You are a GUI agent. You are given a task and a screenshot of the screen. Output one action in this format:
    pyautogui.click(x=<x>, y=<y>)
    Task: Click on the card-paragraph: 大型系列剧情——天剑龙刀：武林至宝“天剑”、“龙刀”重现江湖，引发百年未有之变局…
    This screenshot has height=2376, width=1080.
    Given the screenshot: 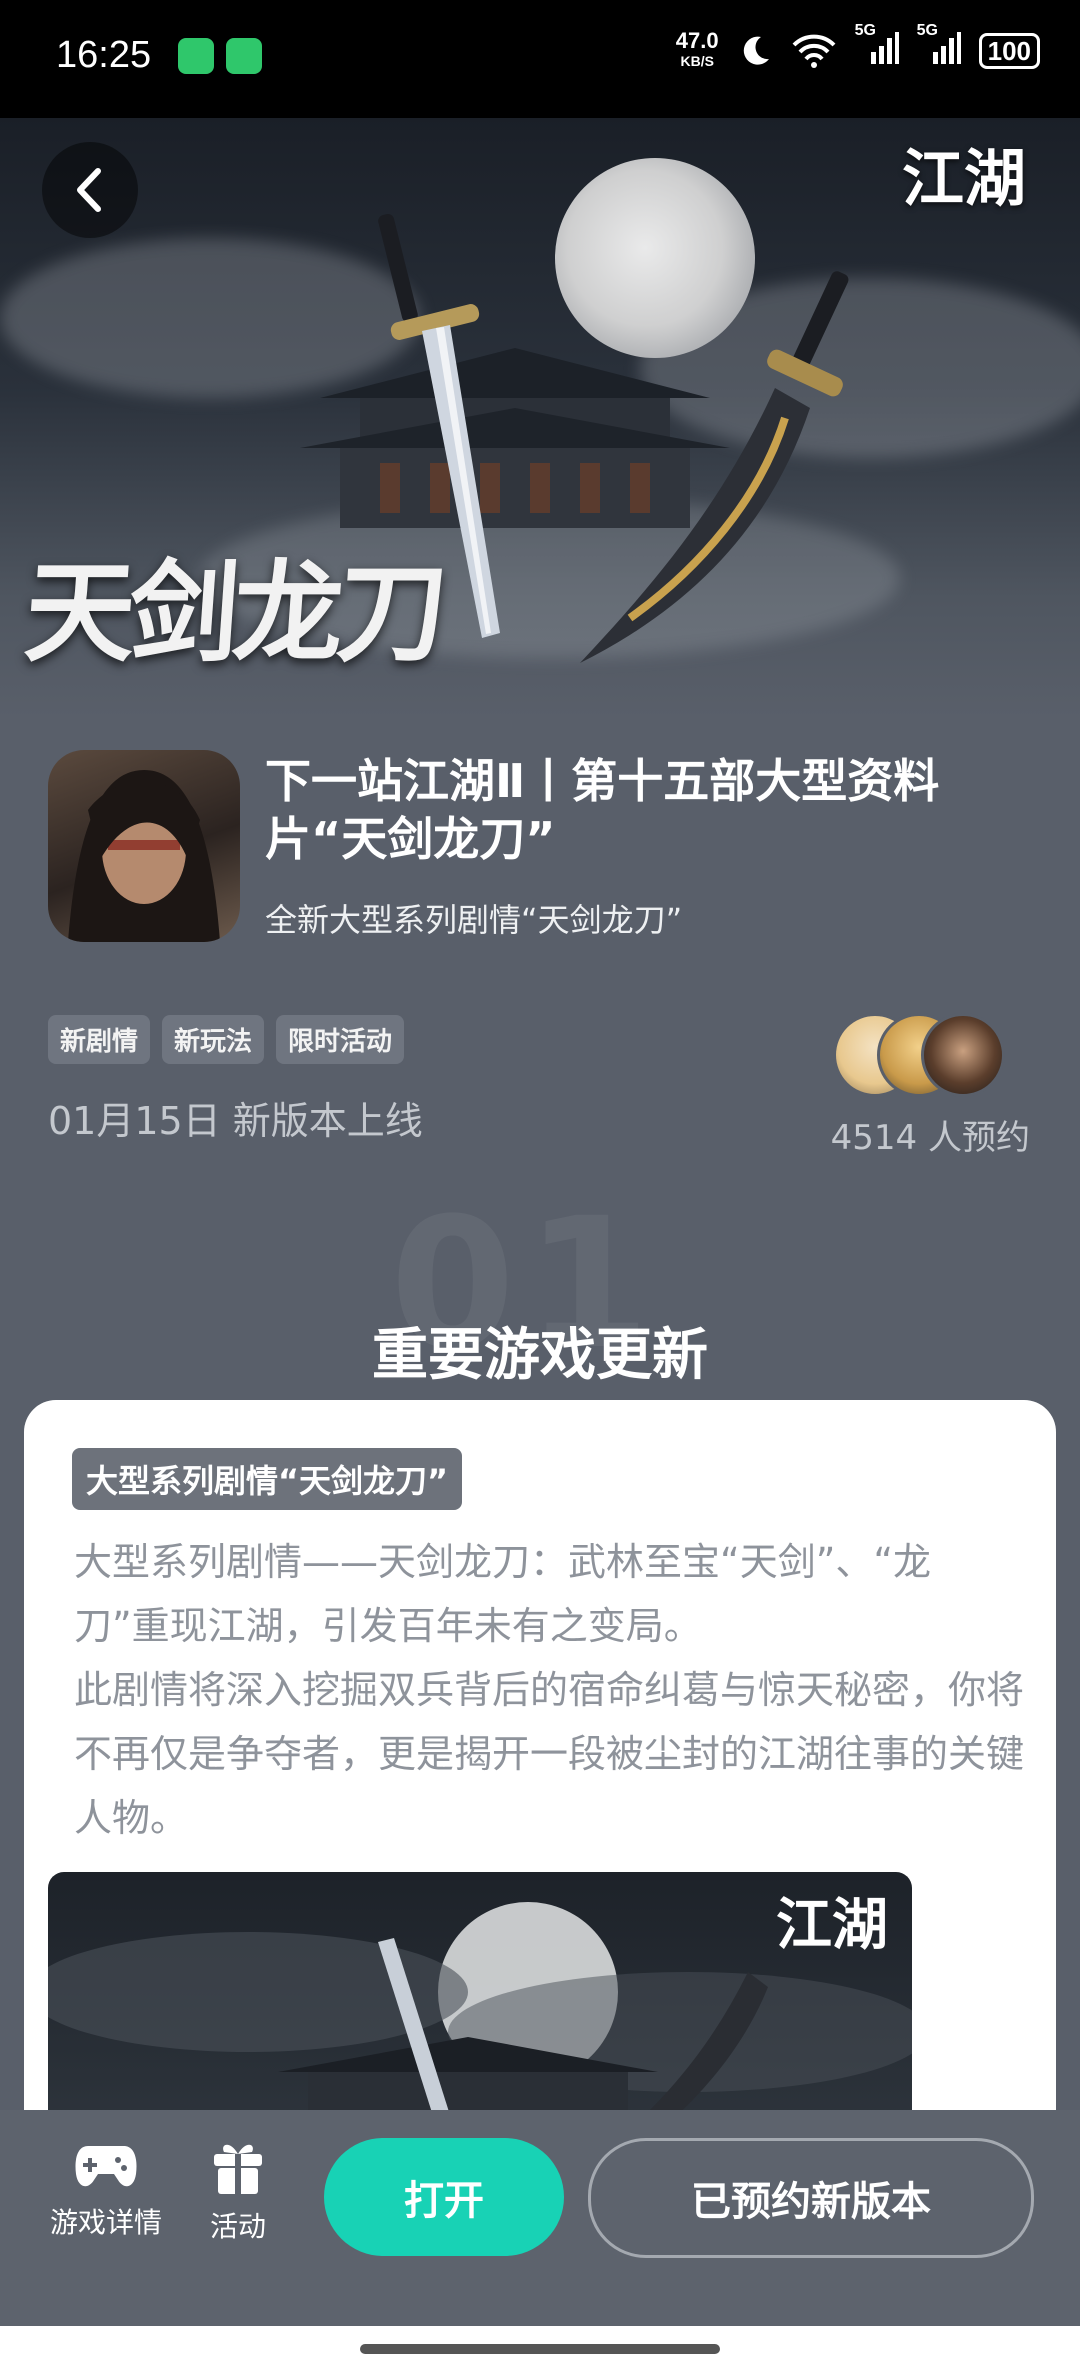 What is the action you would take?
    pyautogui.click(x=503, y=1594)
    